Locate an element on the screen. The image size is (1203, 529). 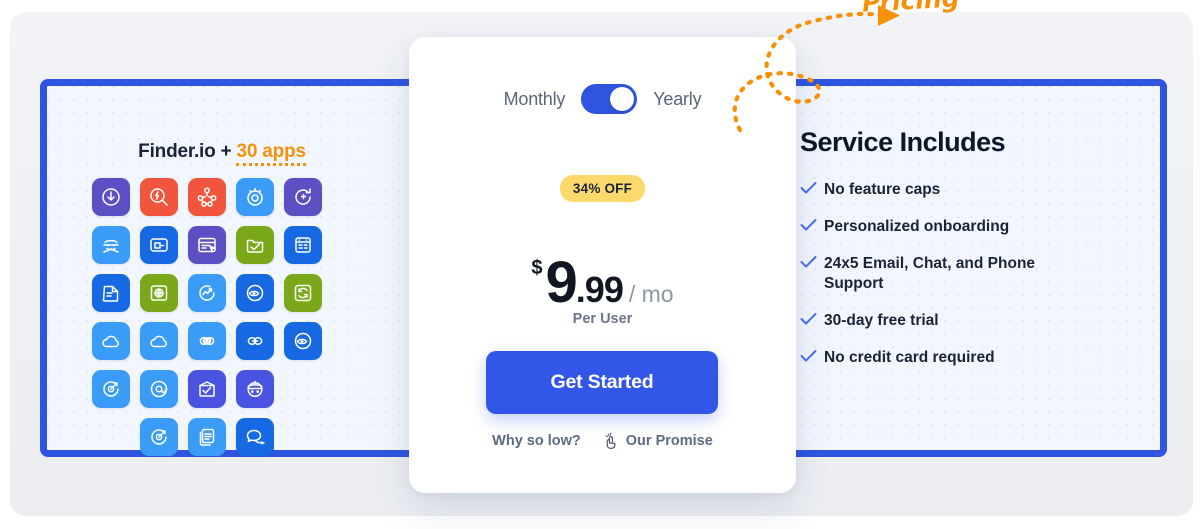
chat-bubbles-icon is located at coordinates (255, 437).